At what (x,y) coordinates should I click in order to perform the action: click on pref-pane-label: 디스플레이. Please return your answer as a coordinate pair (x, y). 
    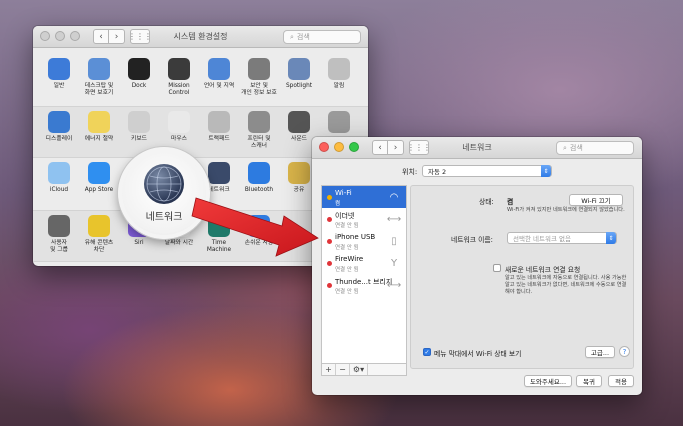
    Looking at the image, I should click on (59, 139).